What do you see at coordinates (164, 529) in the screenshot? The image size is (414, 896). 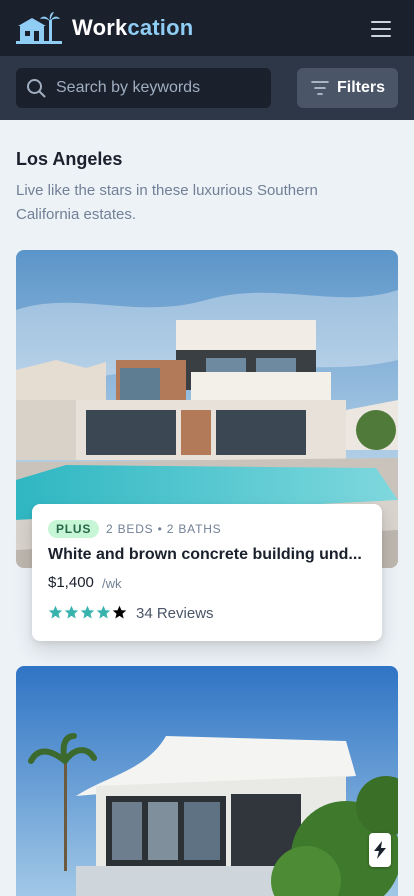 I see `beds-baths: 2 beds • 2 baths` at bounding box center [164, 529].